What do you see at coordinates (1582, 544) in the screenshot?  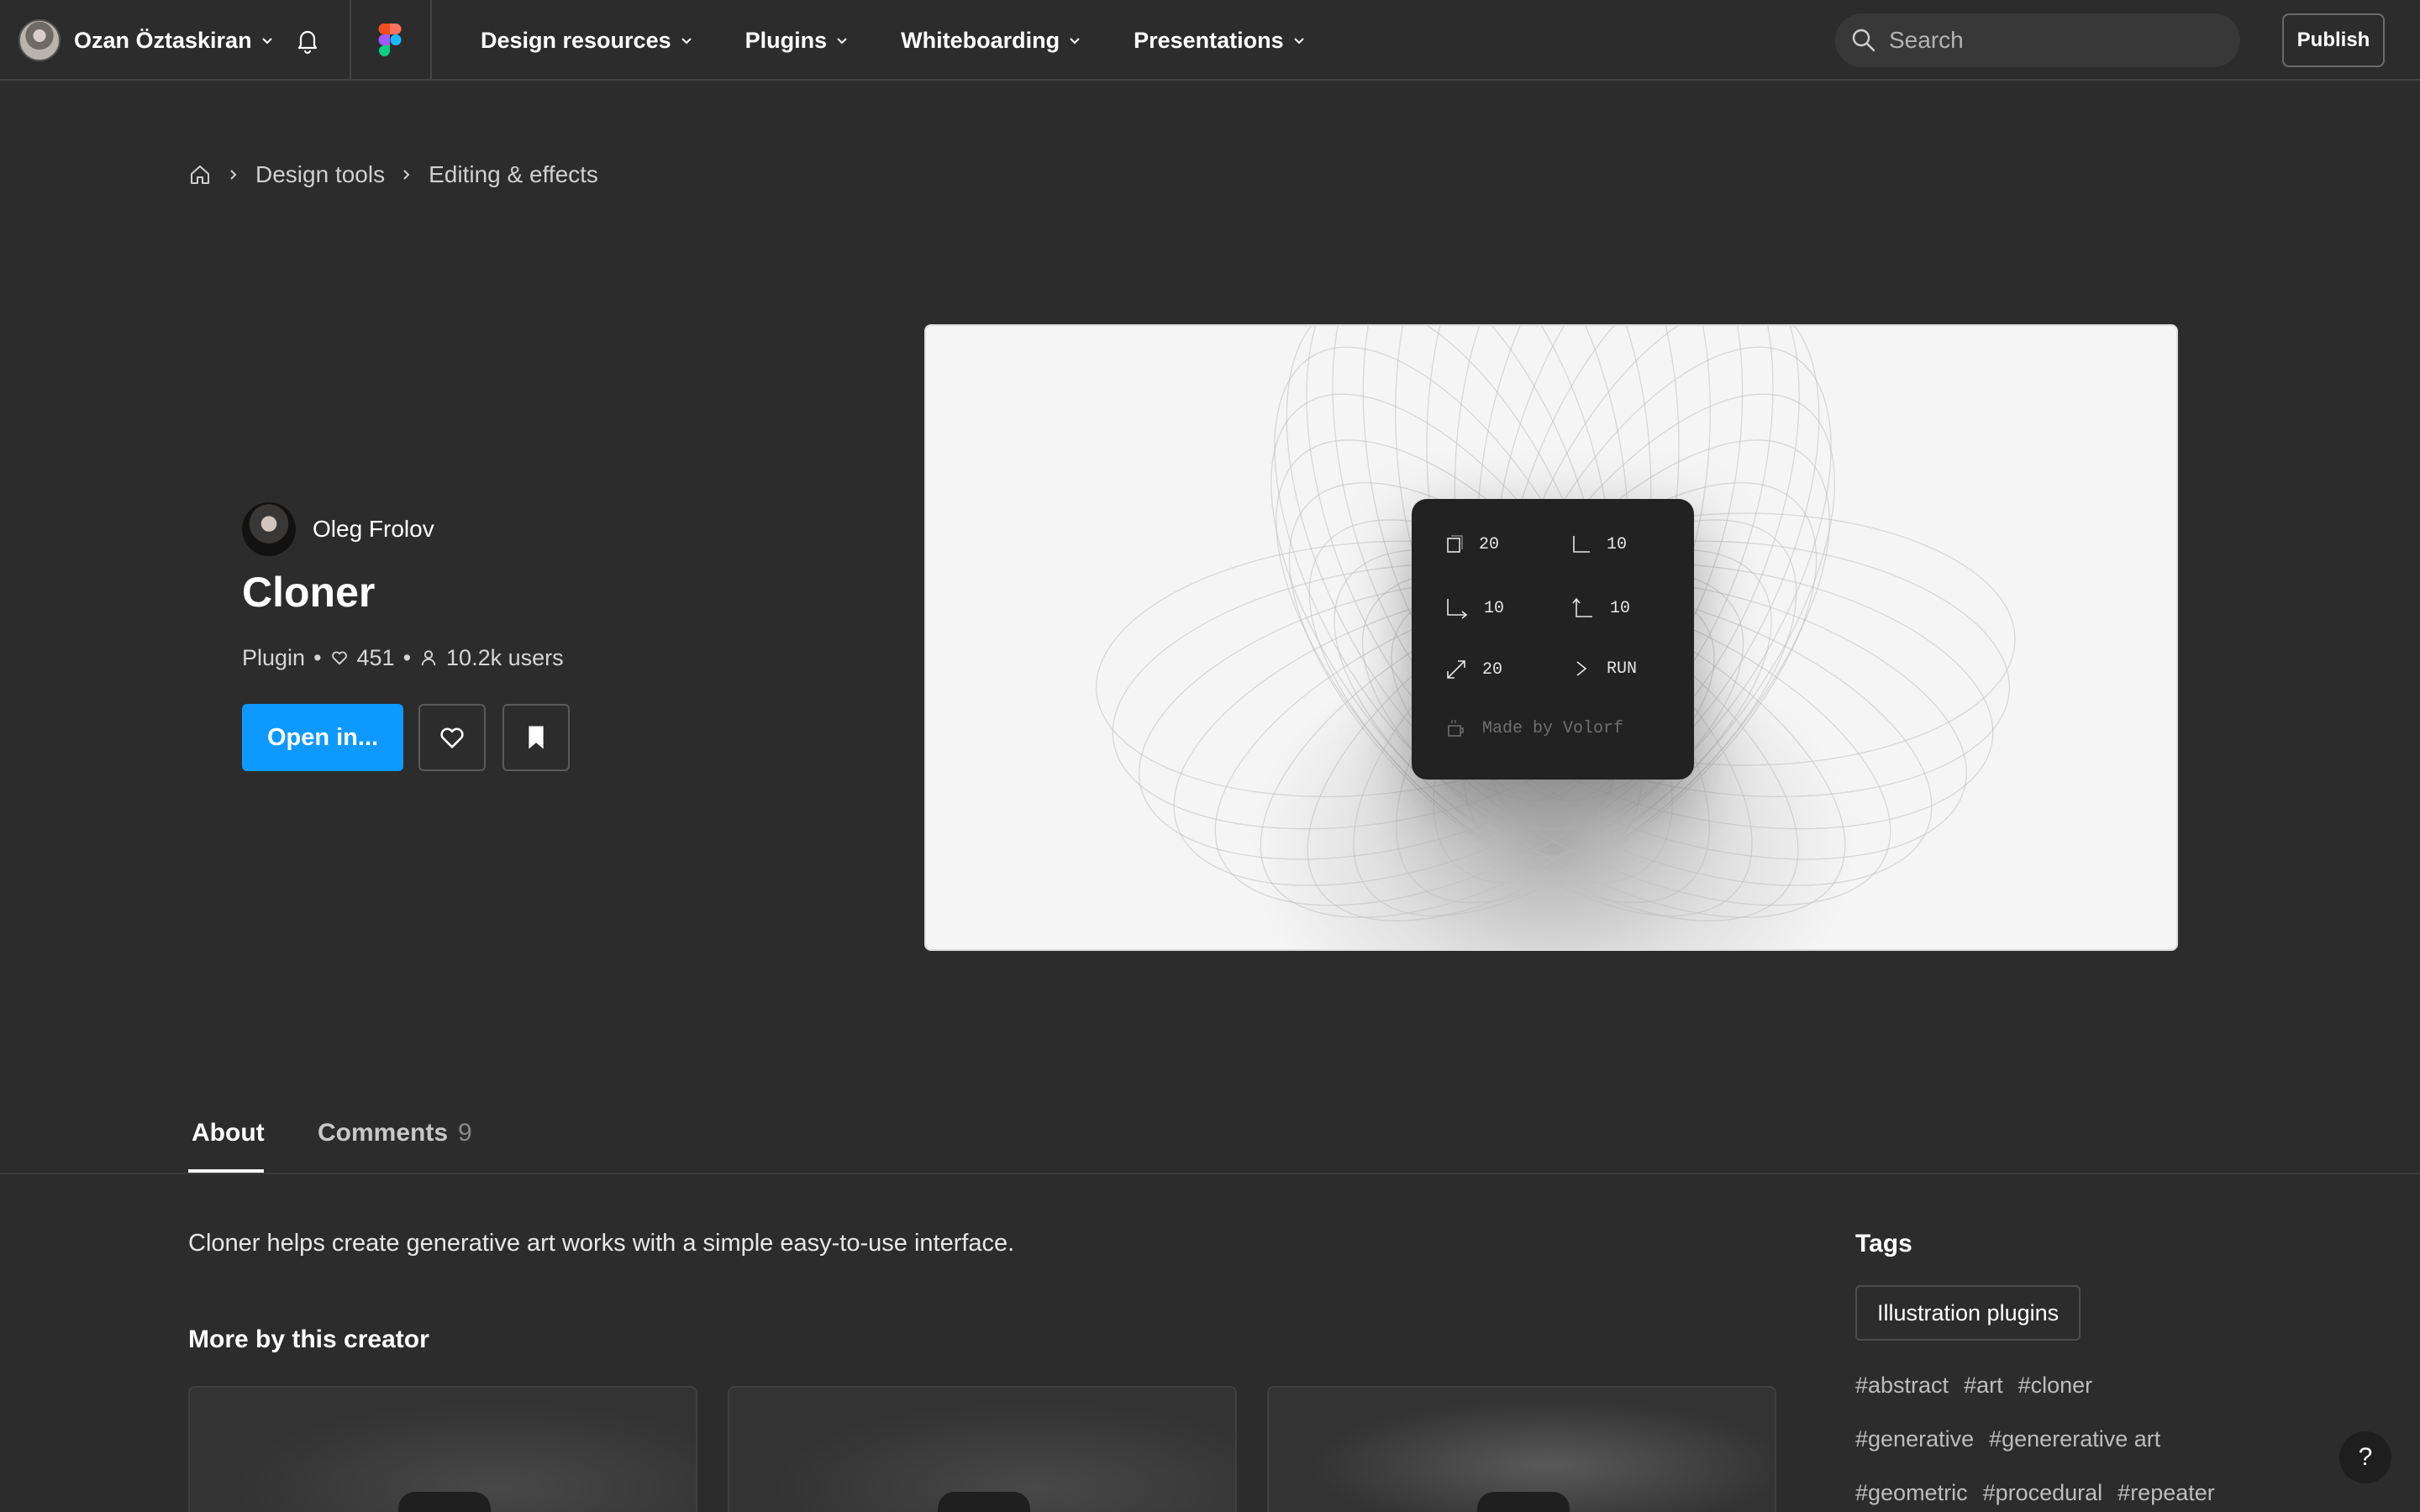 I see `angle-icon` at bounding box center [1582, 544].